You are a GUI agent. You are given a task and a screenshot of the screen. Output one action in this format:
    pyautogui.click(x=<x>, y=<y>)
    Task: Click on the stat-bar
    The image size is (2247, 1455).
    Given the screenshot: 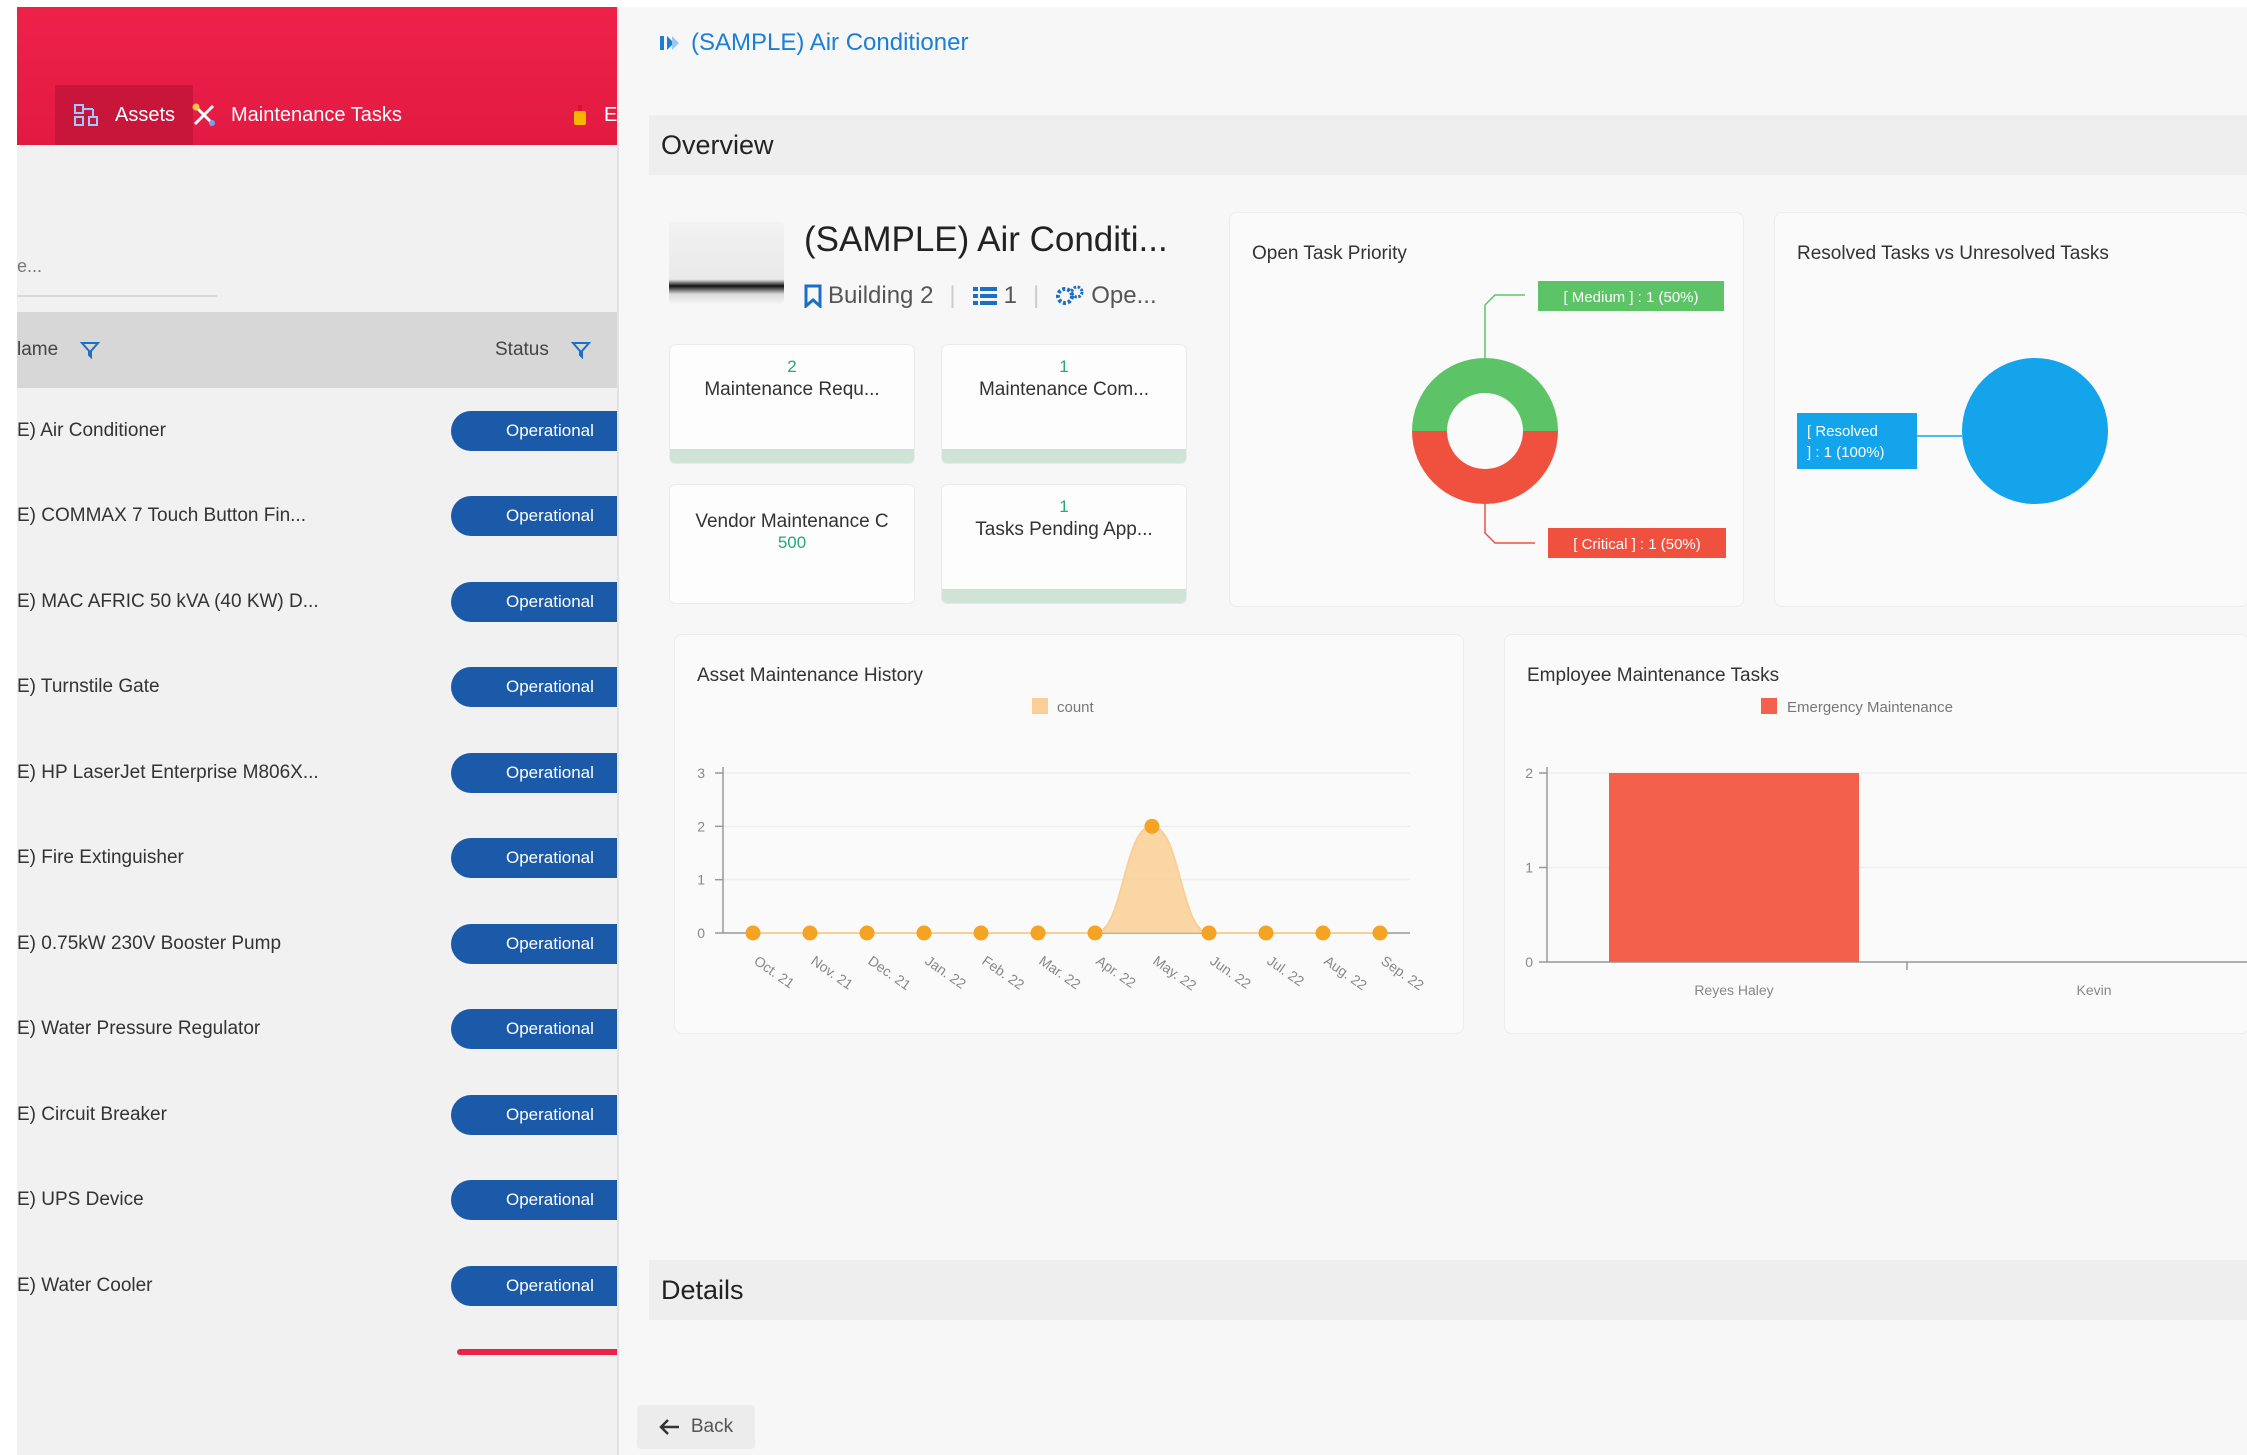 What is the action you would take?
    pyautogui.click(x=792, y=456)
    